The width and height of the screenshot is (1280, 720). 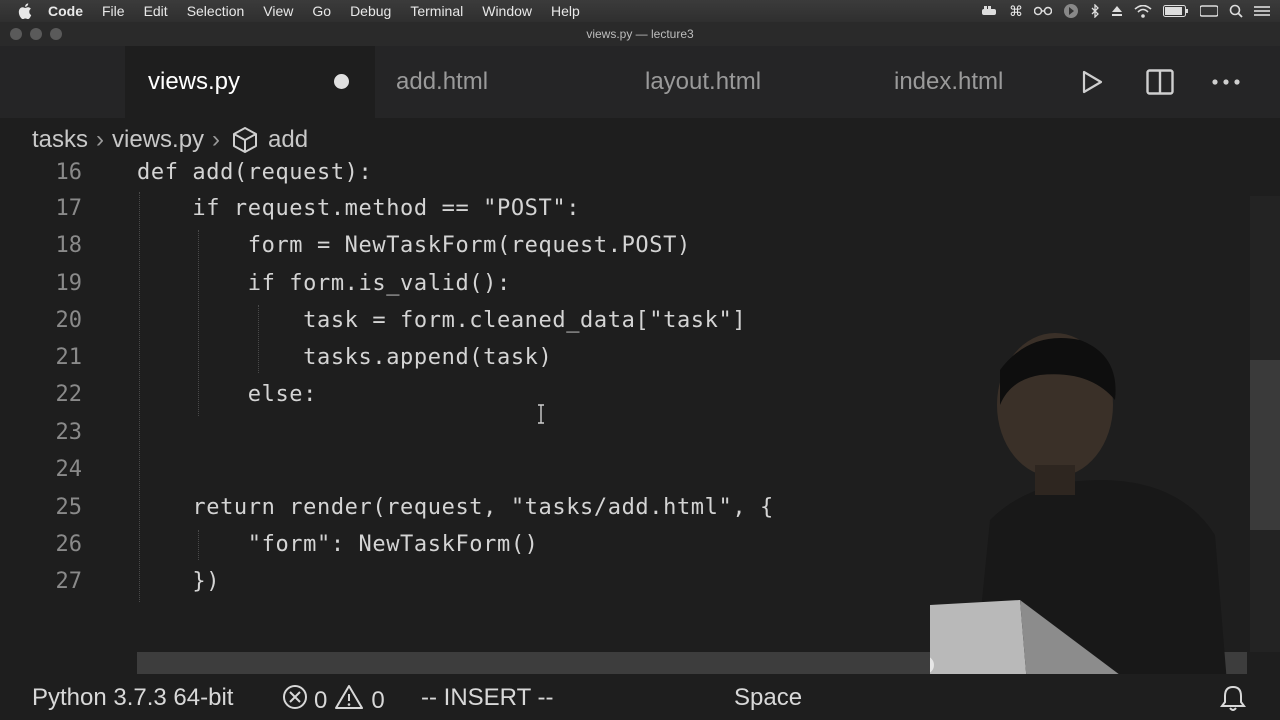 I want to click on unsaved-dot-icon, so click(x=341, y=81).